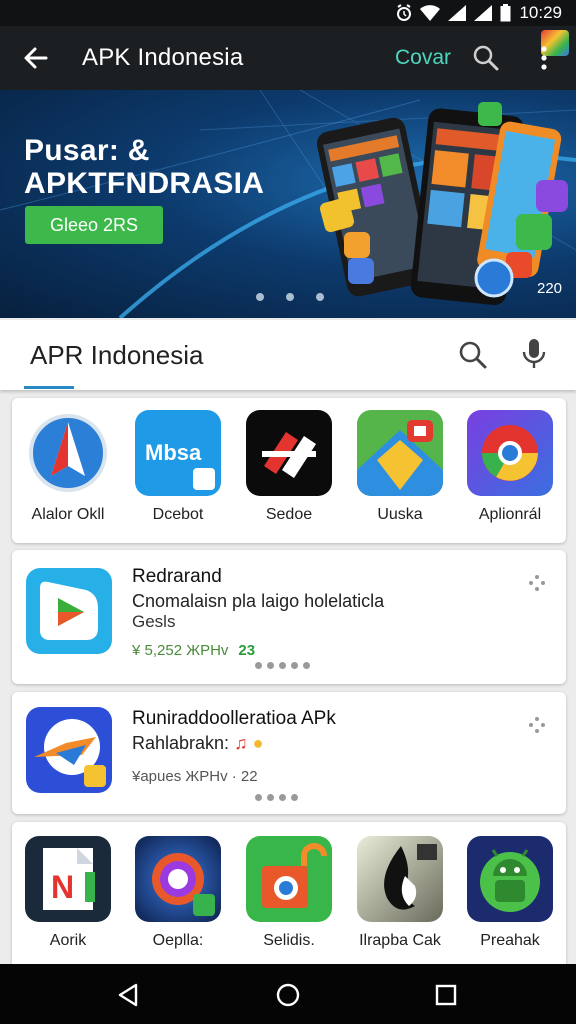 This screenshot has height=1024, width=576. Describe the element at coordinates (289, 514) in the screenshot. I see `grid-app-label: Sedoe` at that location.